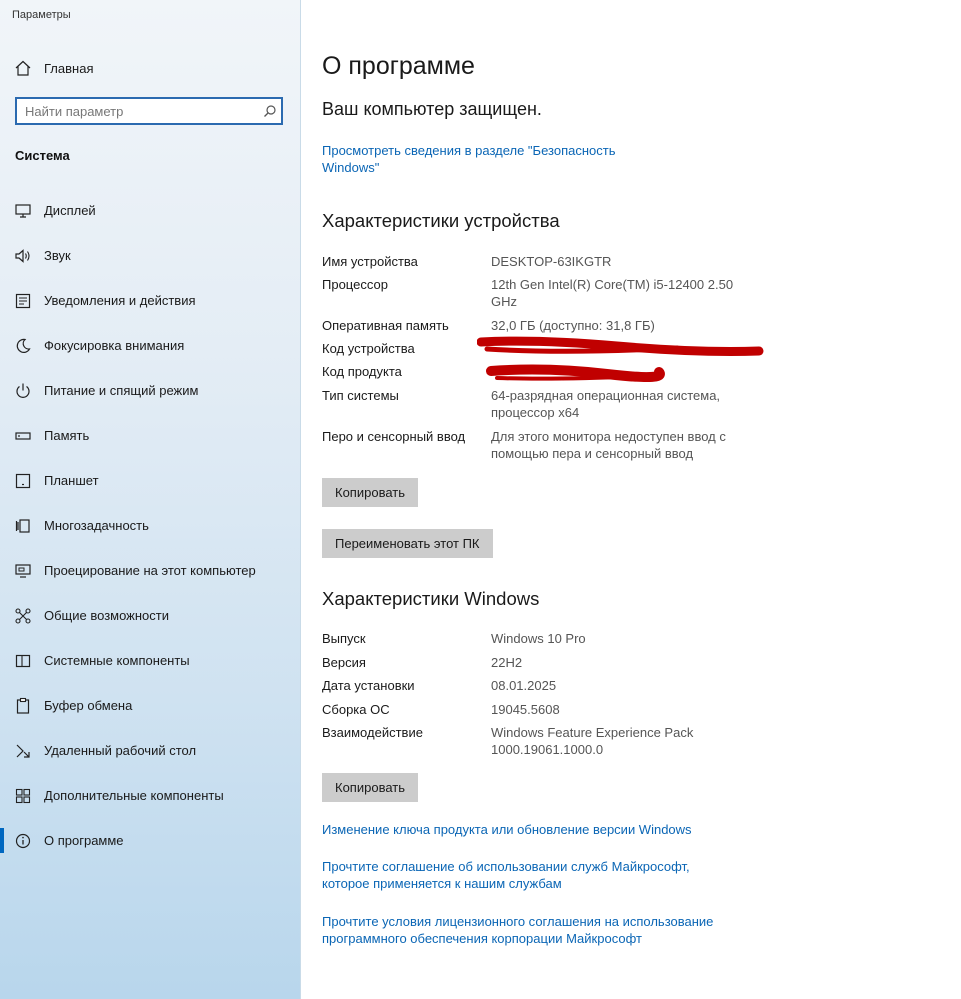 The width and height of the screenshot is (961, 999). What do you see at coordinates (23, 436) in the screenshot?
I see `storage-icon` at bounding box center [23, 436].